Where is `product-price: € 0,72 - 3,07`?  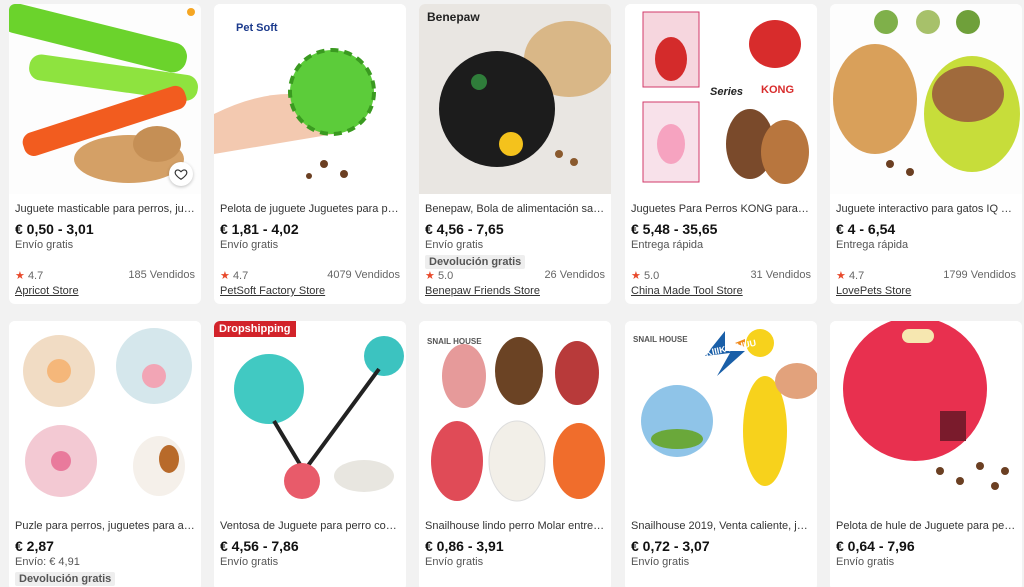
product-price: € 0,72 - 3,07 is located at coordinates (670, 546).